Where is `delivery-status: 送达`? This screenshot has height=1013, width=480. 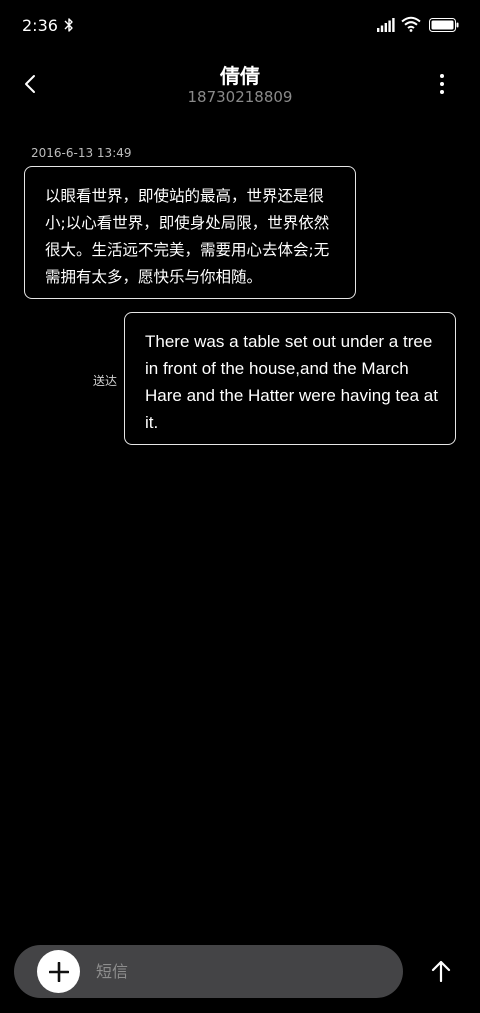
delivery-status: 送达 is located at coordinates (105, 381).